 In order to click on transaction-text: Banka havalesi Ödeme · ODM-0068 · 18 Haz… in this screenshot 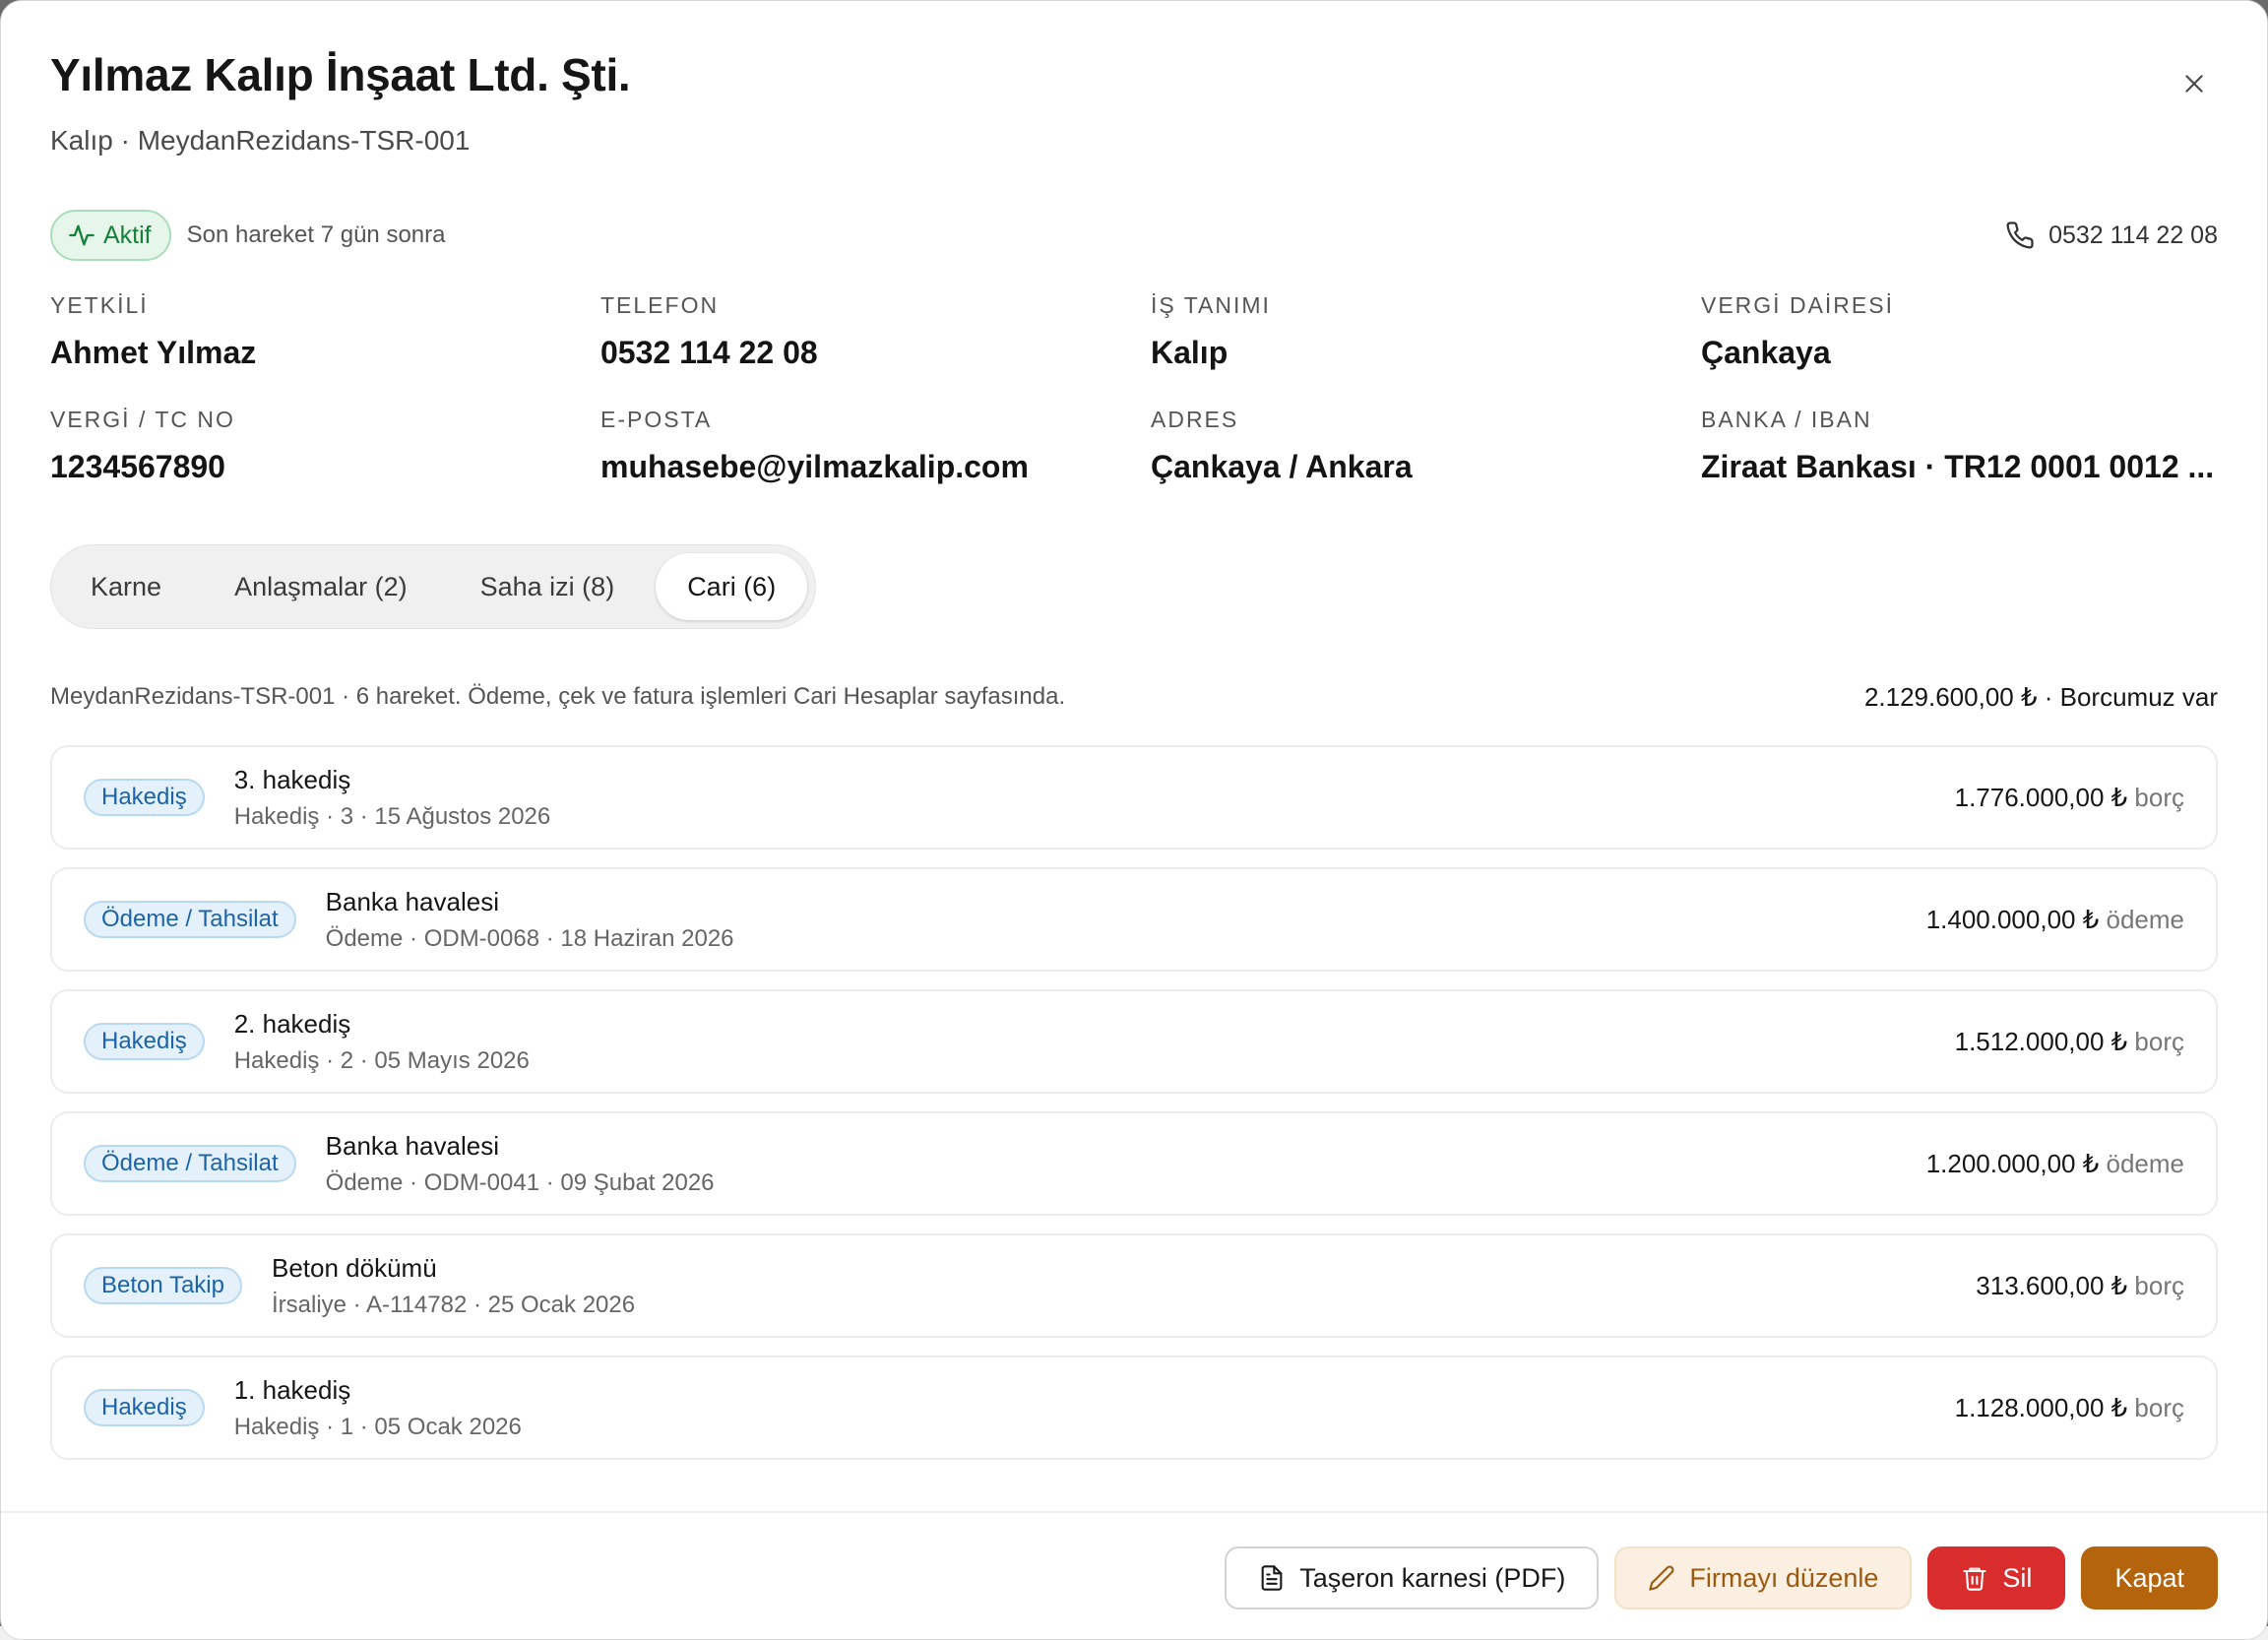, I will do `click(530, 920)`.